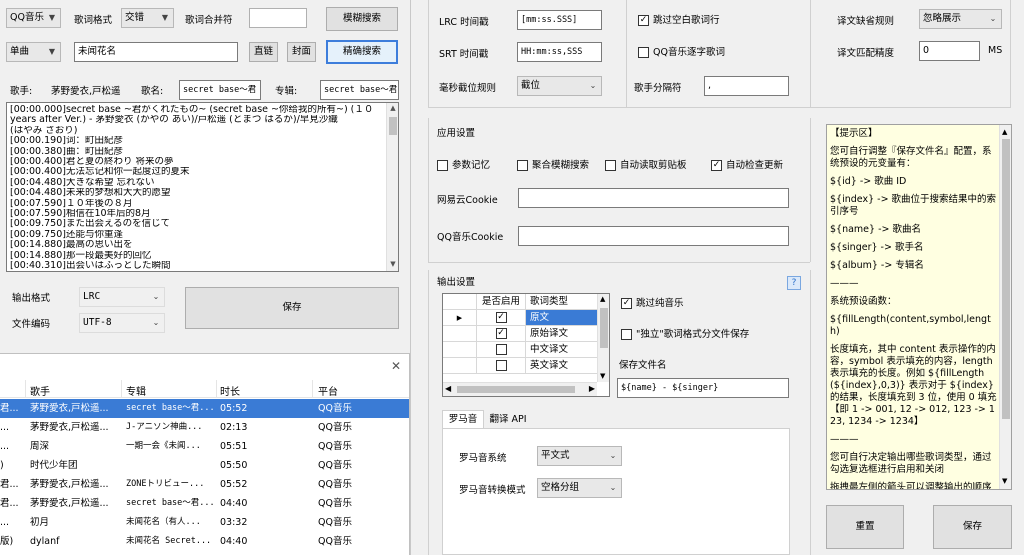 The image size is (1024, 555). I want to click on lyric-line: [00:14.880]最高の思い出を, so click(71, 245).